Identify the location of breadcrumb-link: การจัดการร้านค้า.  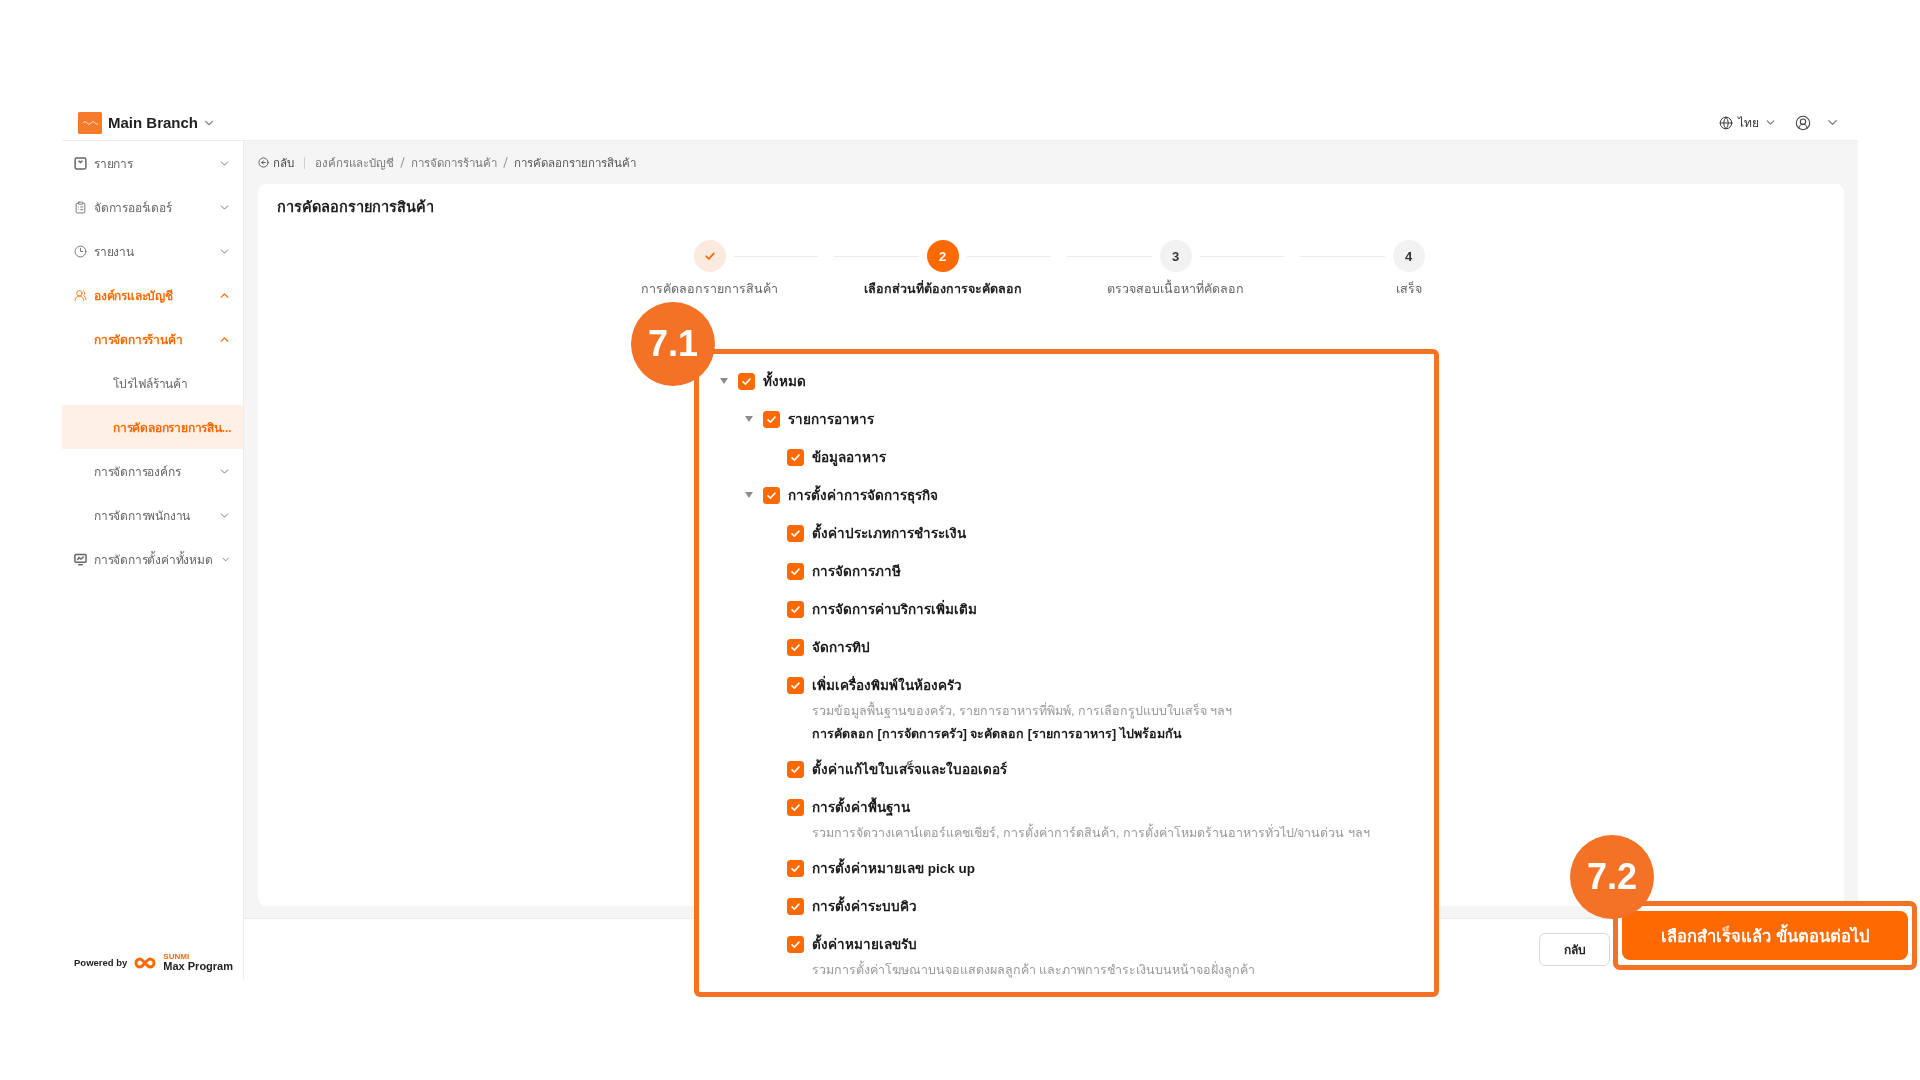
(454, 162).